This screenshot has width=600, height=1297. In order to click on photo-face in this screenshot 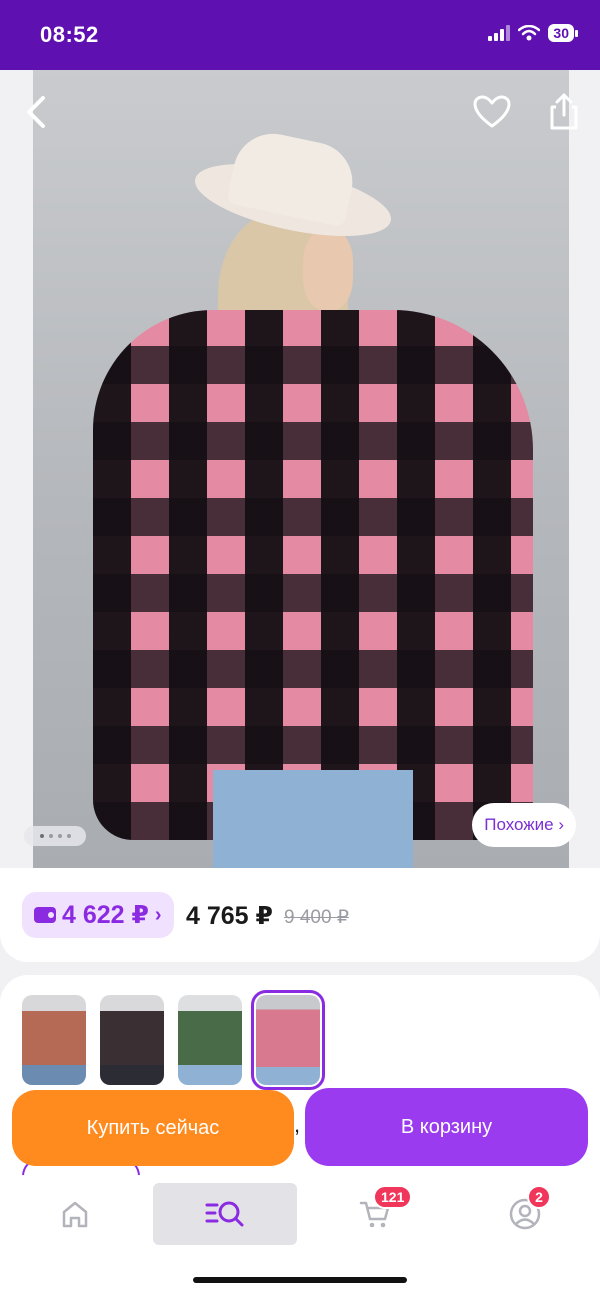, I will do `click(328, 270)`.